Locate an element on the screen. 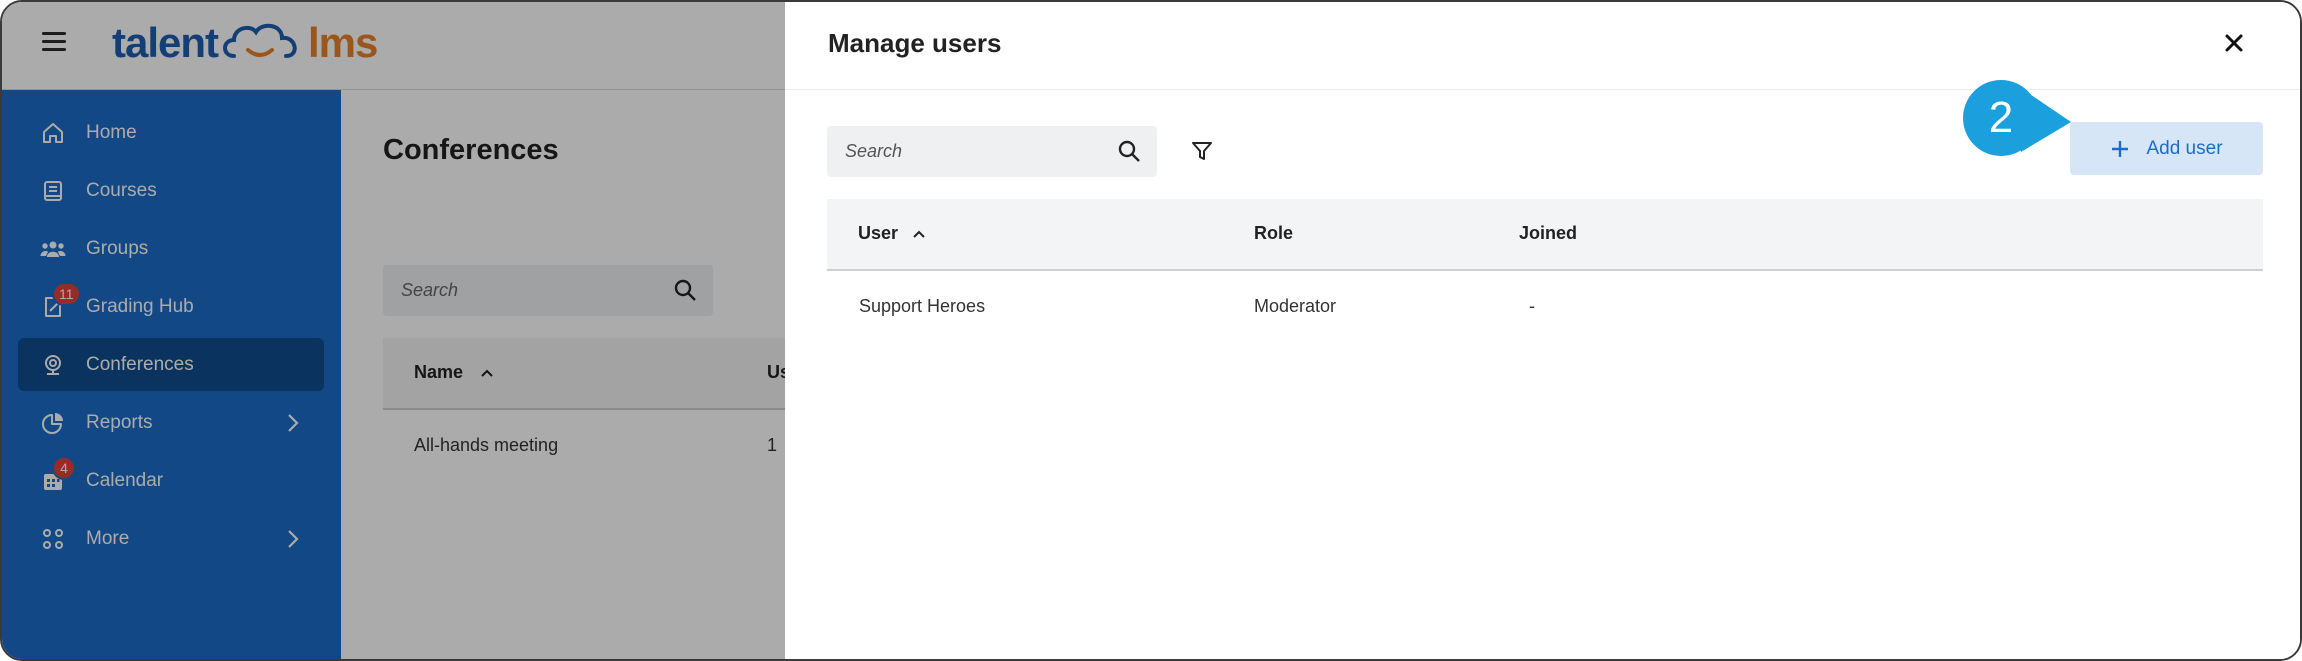 This screenshot has height=661, width=2302. step-indicator: 2 is located at coordinates (2017, 118).